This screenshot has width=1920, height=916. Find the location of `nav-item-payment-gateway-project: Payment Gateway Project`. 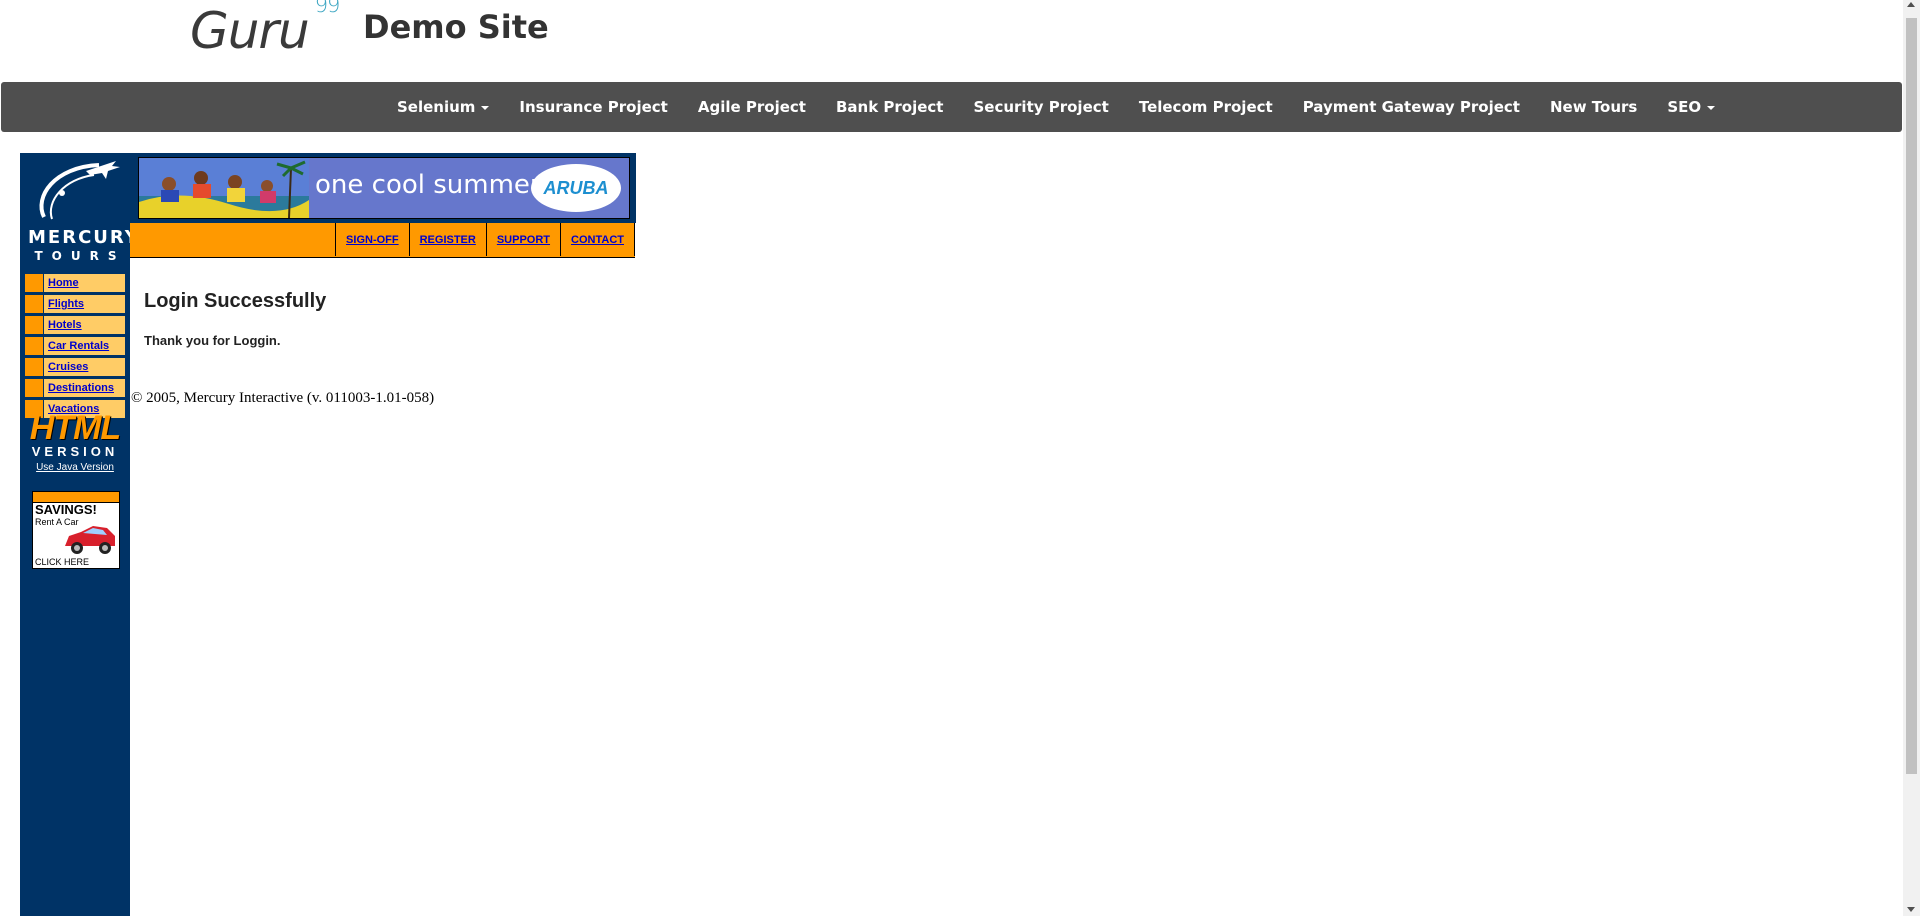

nav-item-payment-gateway-project: Payment Gateway Project is located at coordinates (1411, 107).